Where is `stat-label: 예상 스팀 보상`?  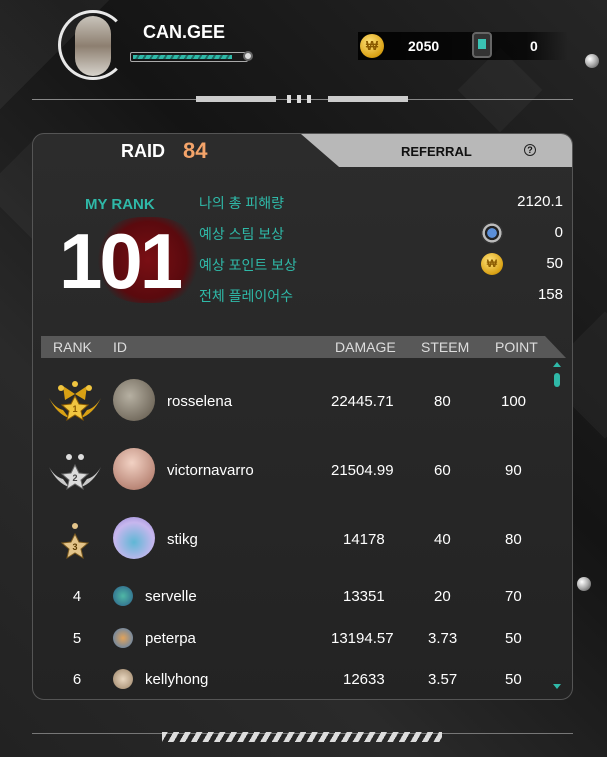 stat-label: 예상 스팀 보상 is located at coordinates (242, 234).